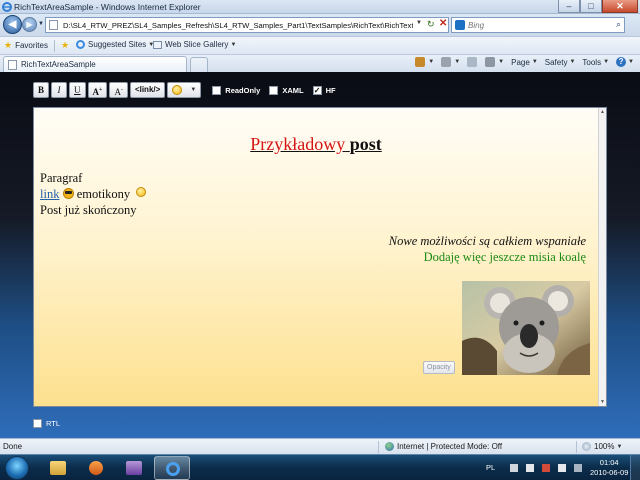 This screenshot has width=640, height=480. I want to click on suggested-sites-button: Suggested Sites ▼, so click(115, 44).